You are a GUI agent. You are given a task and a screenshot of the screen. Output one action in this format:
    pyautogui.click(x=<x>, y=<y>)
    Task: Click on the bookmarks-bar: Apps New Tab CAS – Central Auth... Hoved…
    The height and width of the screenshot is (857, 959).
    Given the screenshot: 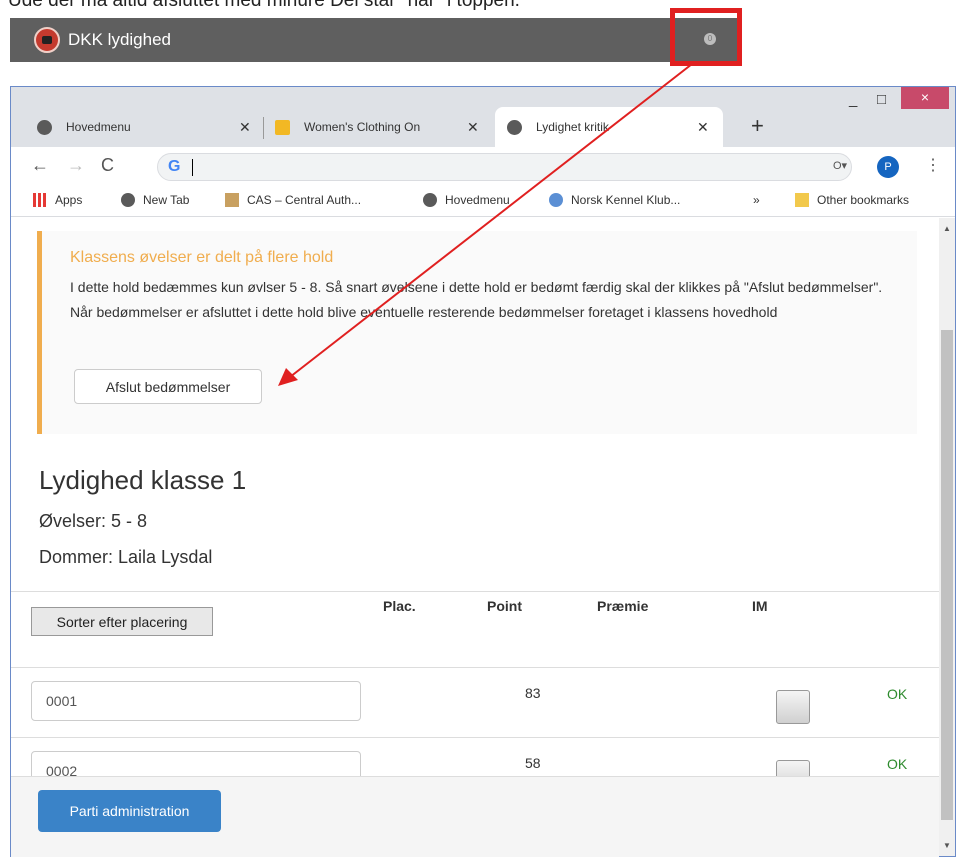 What is the action you would take?
    pyautogui.click(x=483, y=201)
    